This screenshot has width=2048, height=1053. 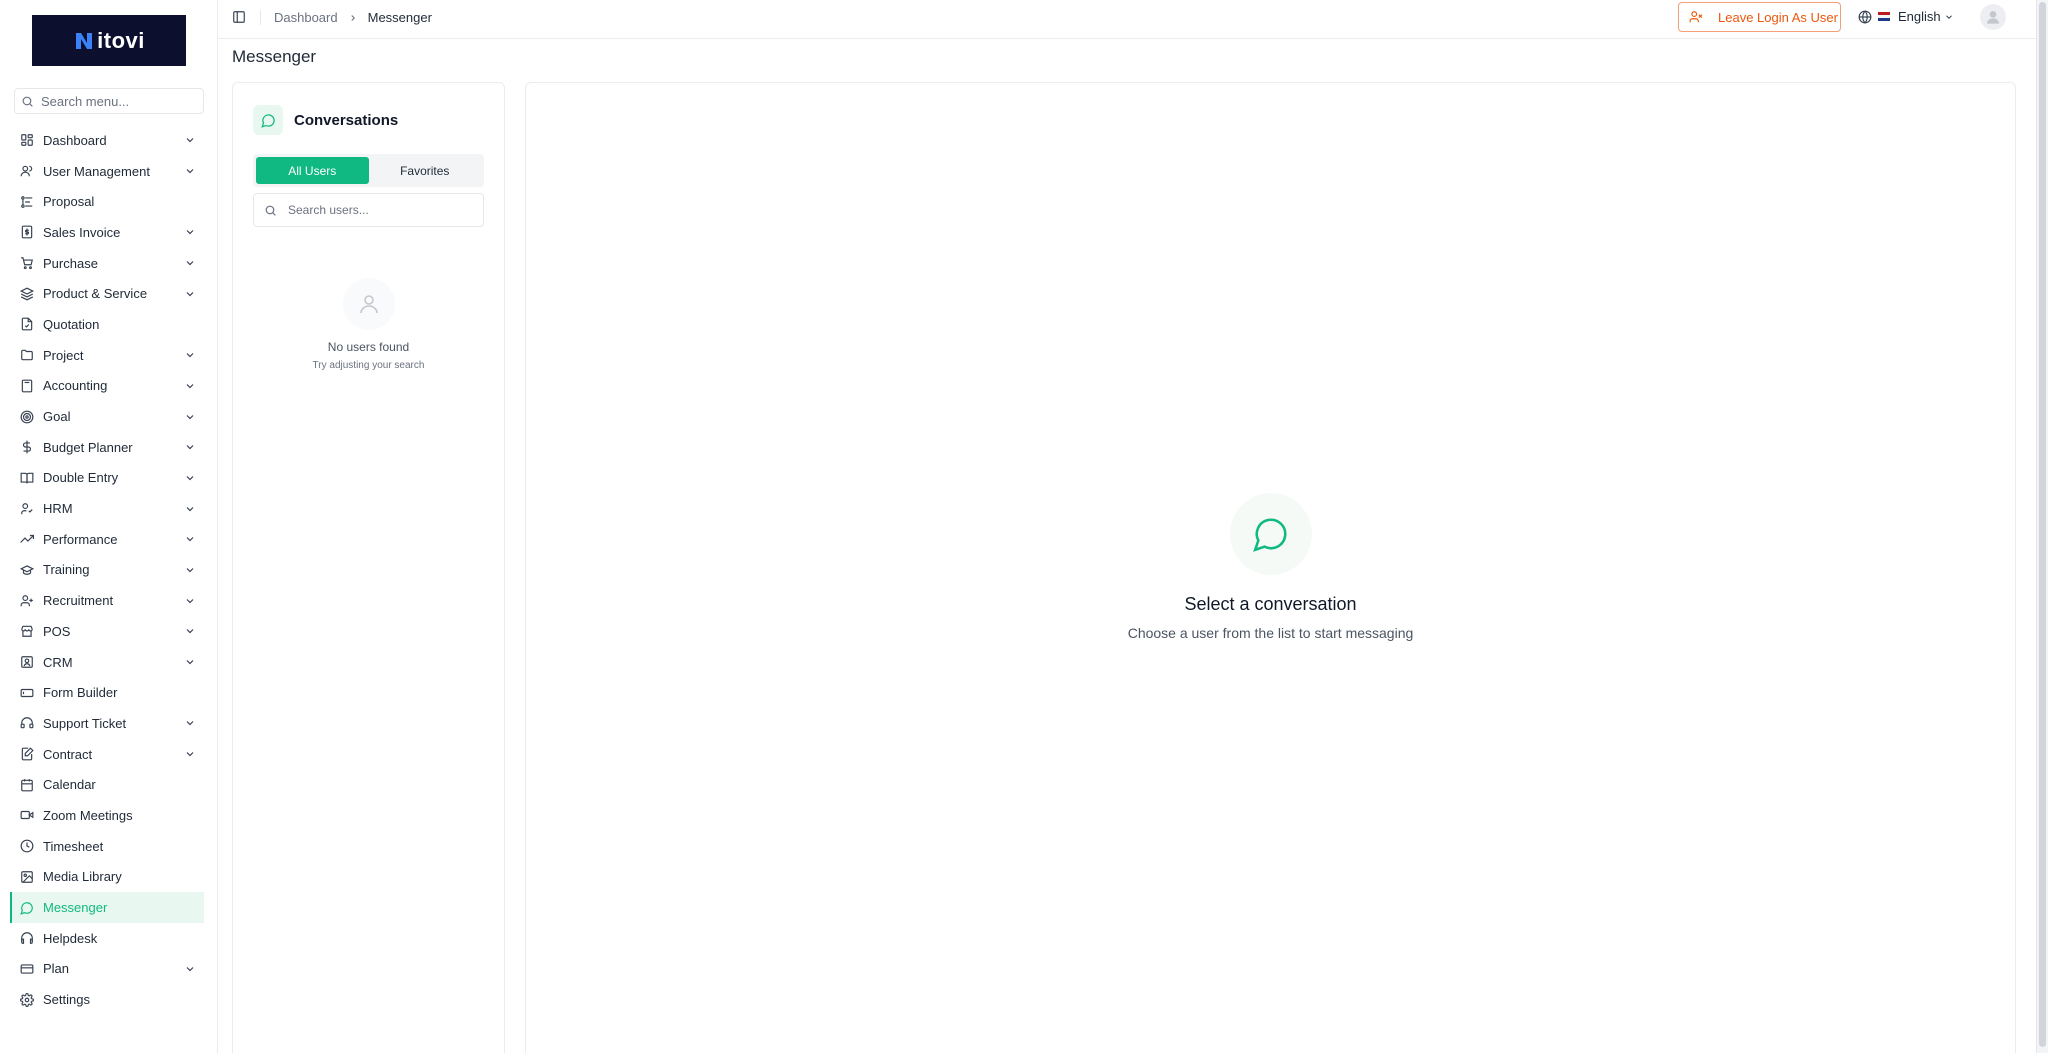 I want to click on sidebar-item-label: User Management, so click(x=96, y=171).